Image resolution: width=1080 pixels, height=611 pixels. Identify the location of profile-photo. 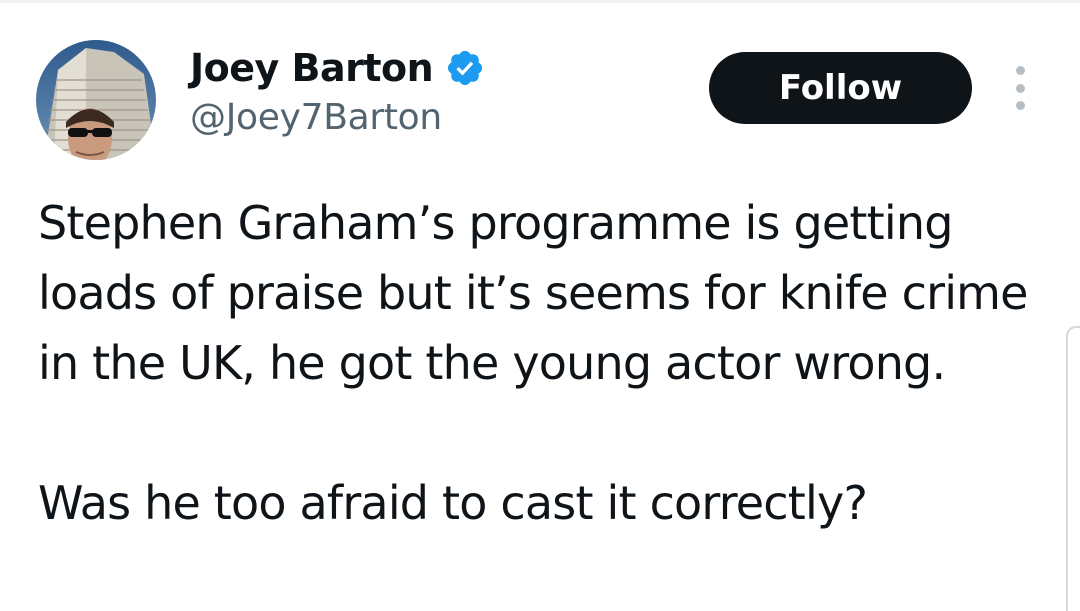
(96, 100).